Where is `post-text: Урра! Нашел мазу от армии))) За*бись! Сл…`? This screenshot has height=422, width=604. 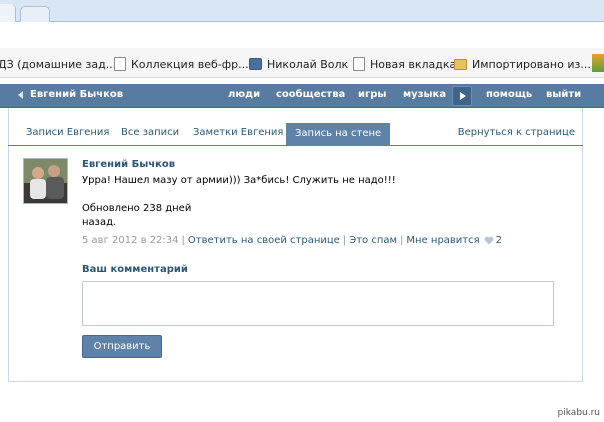
post-text: Урра! Нашел мазу от армии))) За*бись! Сл… is located at coordinates (239, 202).